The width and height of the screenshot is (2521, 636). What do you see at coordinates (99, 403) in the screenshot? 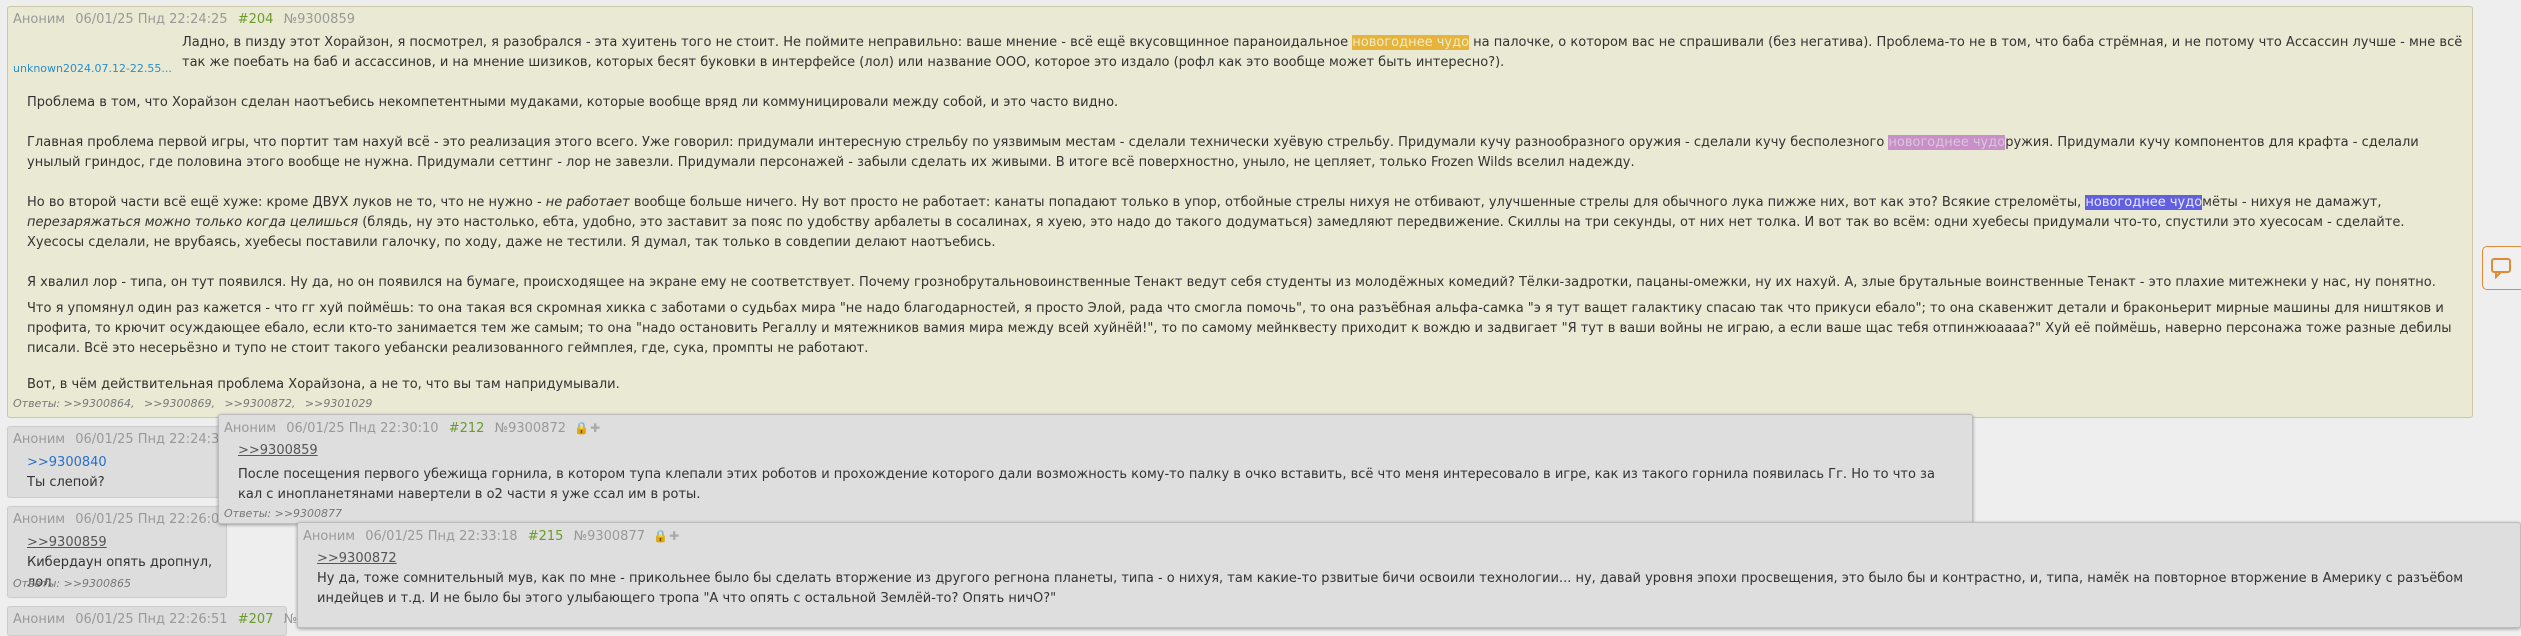
I see `reply-link: >>9300864,` at bounding box center [99, 403].